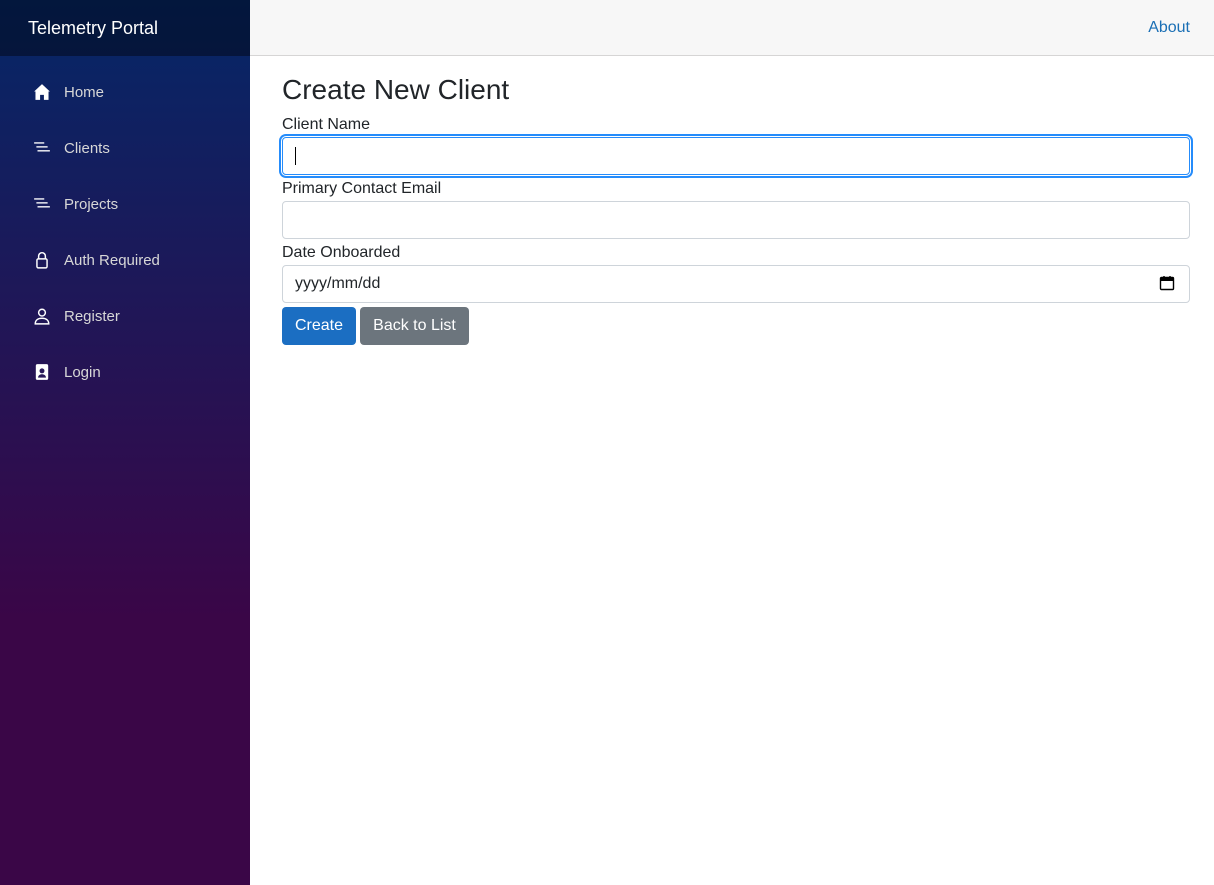  I want to click on form-actions: Create Back to List, so click(736, 326).